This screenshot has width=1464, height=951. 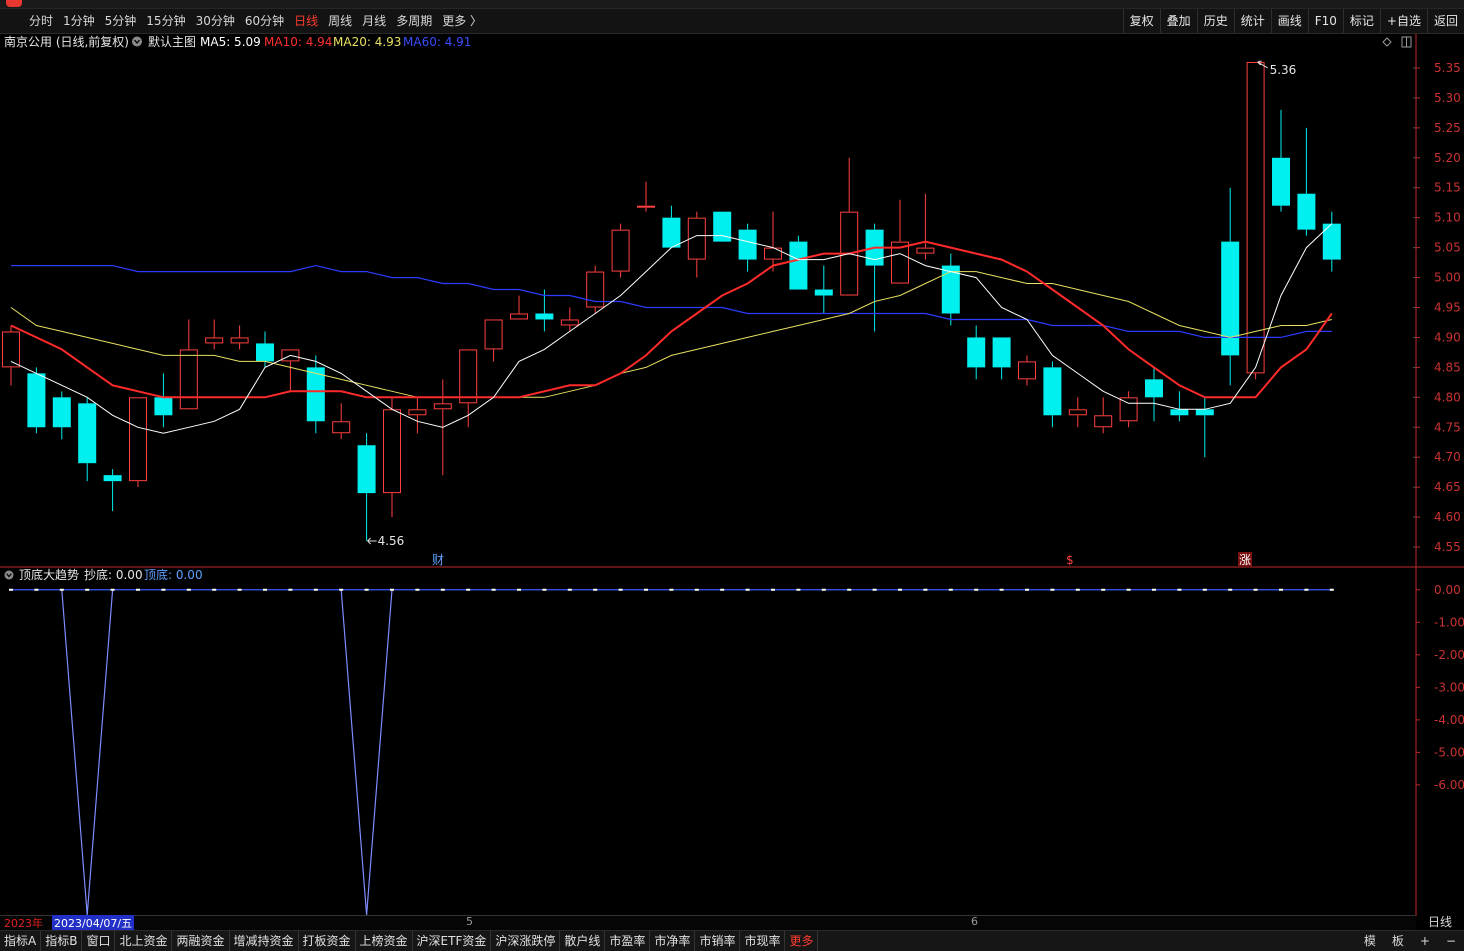 I want to click on tool-button-6: 标记, so click(x=1361, y=21).